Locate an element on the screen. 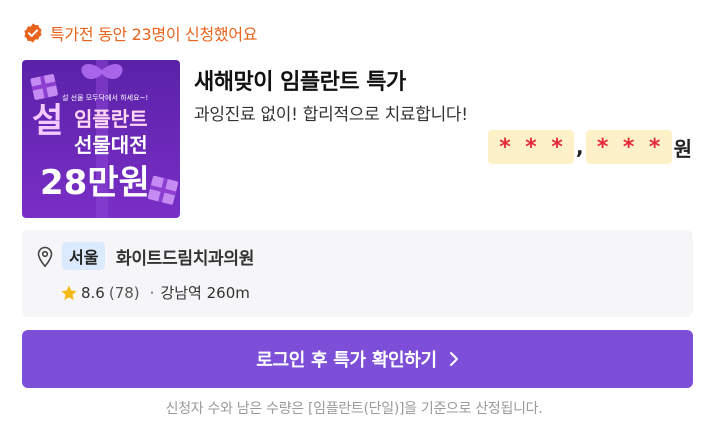 The width and height of the screenshot is (708, 435). product-thumbnail: 설 선물 모두닥에서 하세요~! 설 임플란트 선물대전 28만원 is located at coordinates (101, 139).